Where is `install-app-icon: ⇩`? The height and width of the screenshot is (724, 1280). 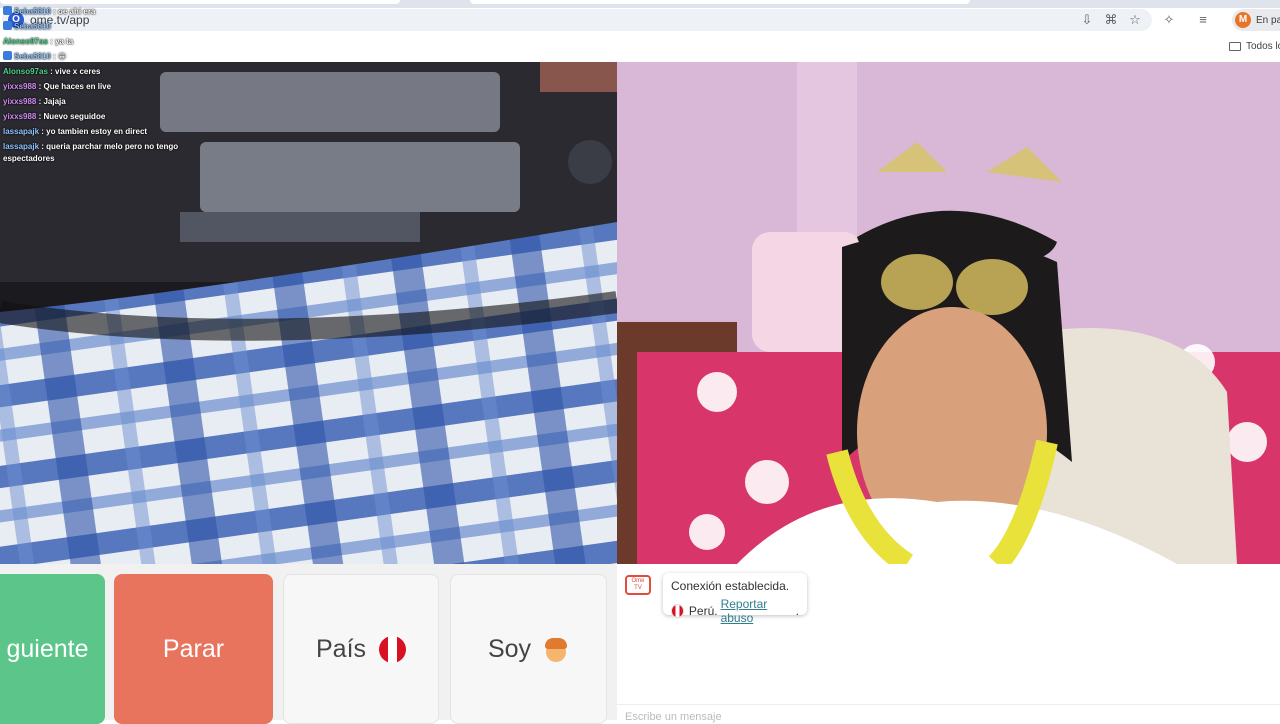
install-app-icon: ⇩ is located at coordinates (1087, 20).